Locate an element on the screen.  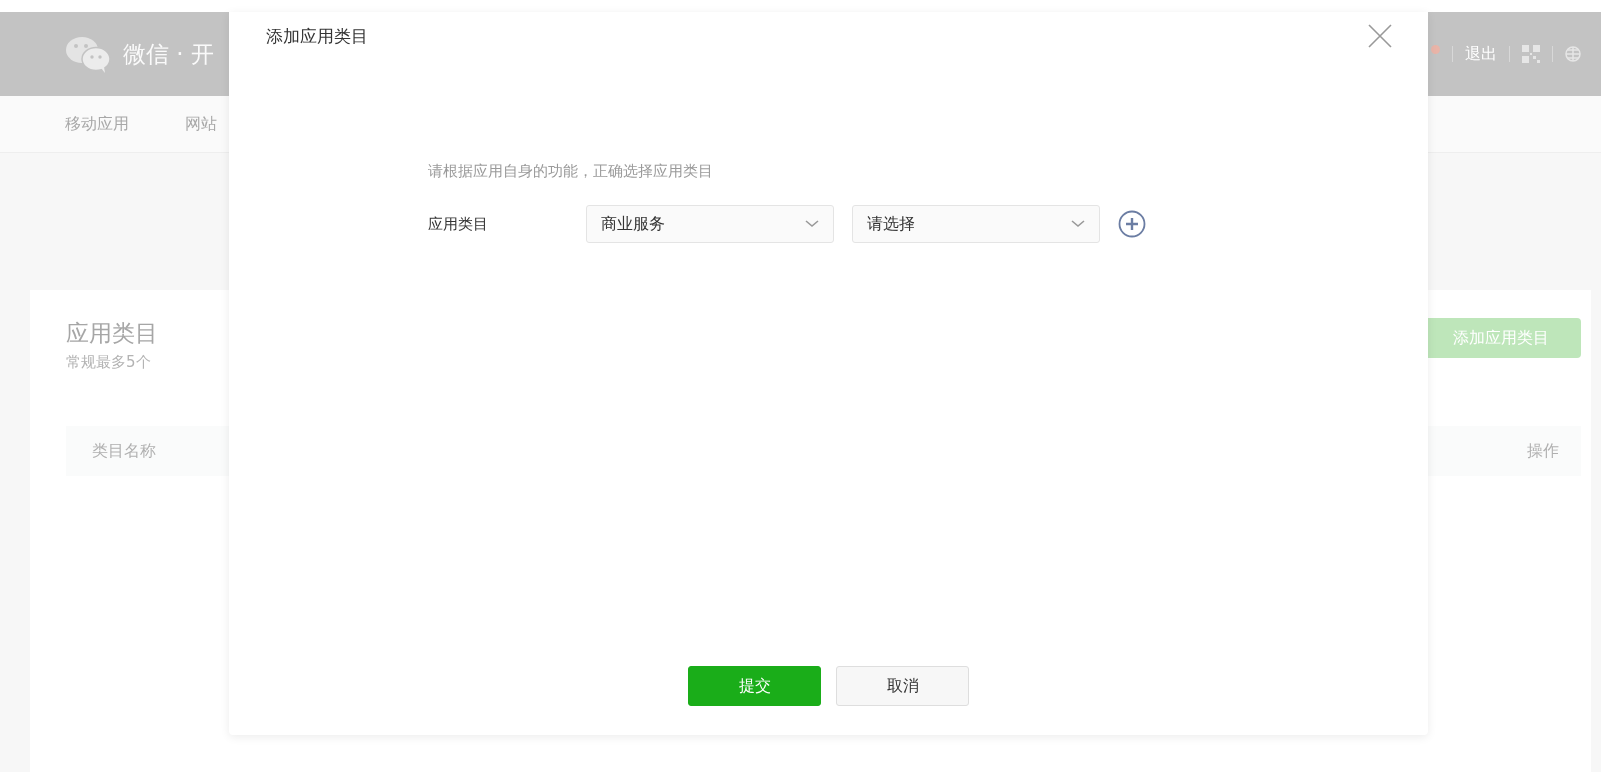
plus-circle-icon is located at coordinates (1132, 224).